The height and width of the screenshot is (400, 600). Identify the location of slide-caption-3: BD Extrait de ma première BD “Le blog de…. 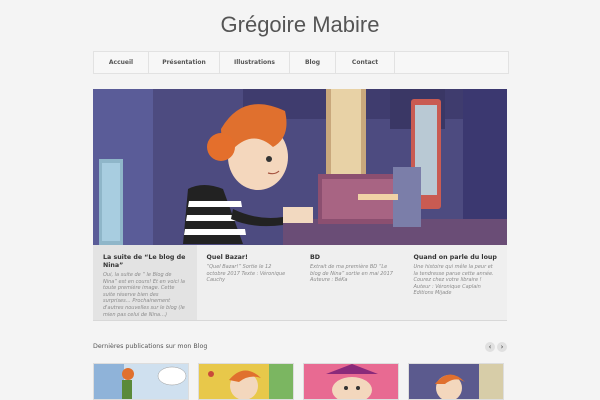
(352, 283).